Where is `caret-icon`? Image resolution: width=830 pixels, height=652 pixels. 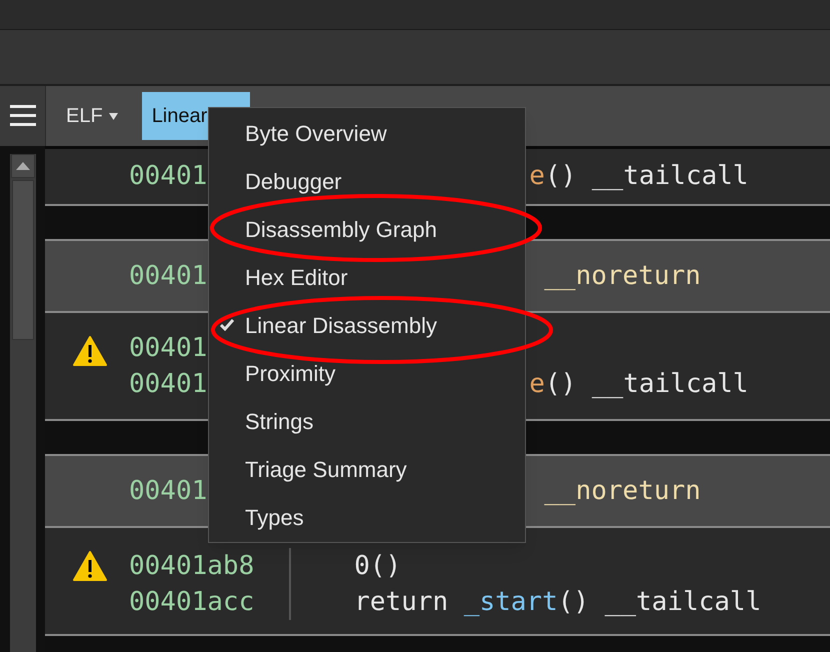
caret-icon is located at coordinates (113, 116).